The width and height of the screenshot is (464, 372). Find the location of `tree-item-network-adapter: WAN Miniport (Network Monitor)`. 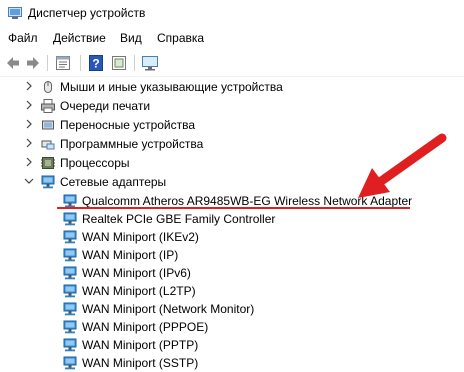

tree-item-network-adapter: WAN Miniport (Network Monitor) is located at coordinates (232, 309).